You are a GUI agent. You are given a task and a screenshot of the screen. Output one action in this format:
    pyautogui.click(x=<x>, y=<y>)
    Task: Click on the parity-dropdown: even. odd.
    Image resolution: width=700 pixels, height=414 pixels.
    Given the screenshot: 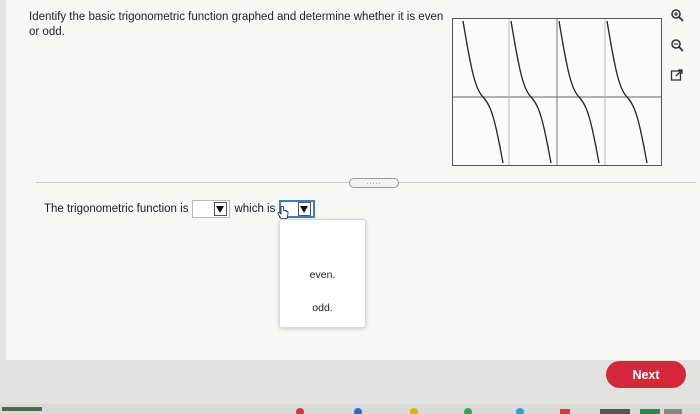 What is the action you would take?
    pyautogui.click(x=322, y=273)
    